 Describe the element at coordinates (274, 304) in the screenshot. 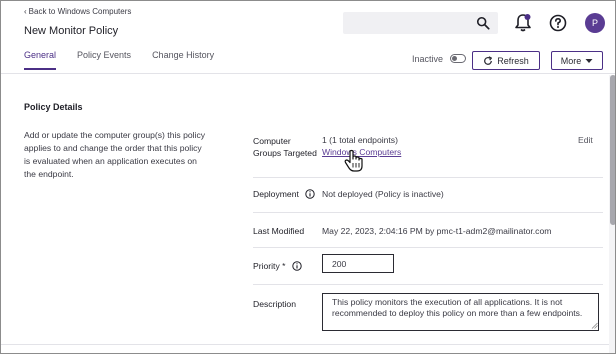

I see `description-label: Description` at that location.